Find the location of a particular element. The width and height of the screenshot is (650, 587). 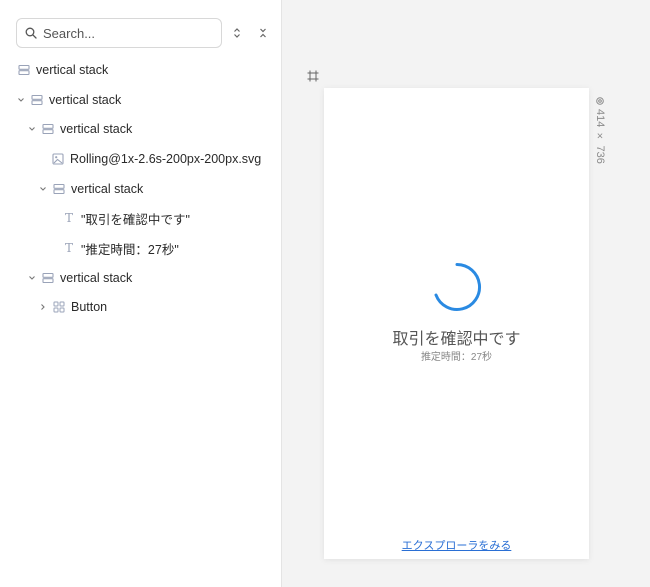

collapse-all-button is located at coordinates (263, 33).